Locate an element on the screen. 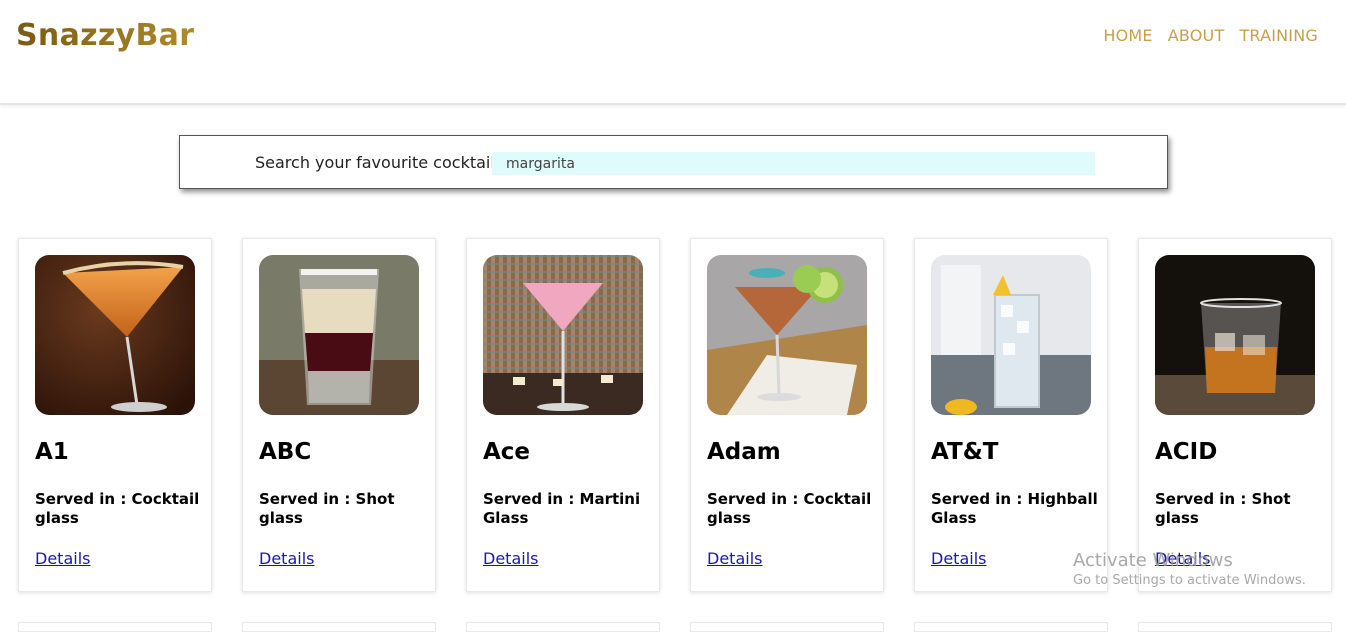  cocktail-name: ABC is located at coordinates (285, 452).